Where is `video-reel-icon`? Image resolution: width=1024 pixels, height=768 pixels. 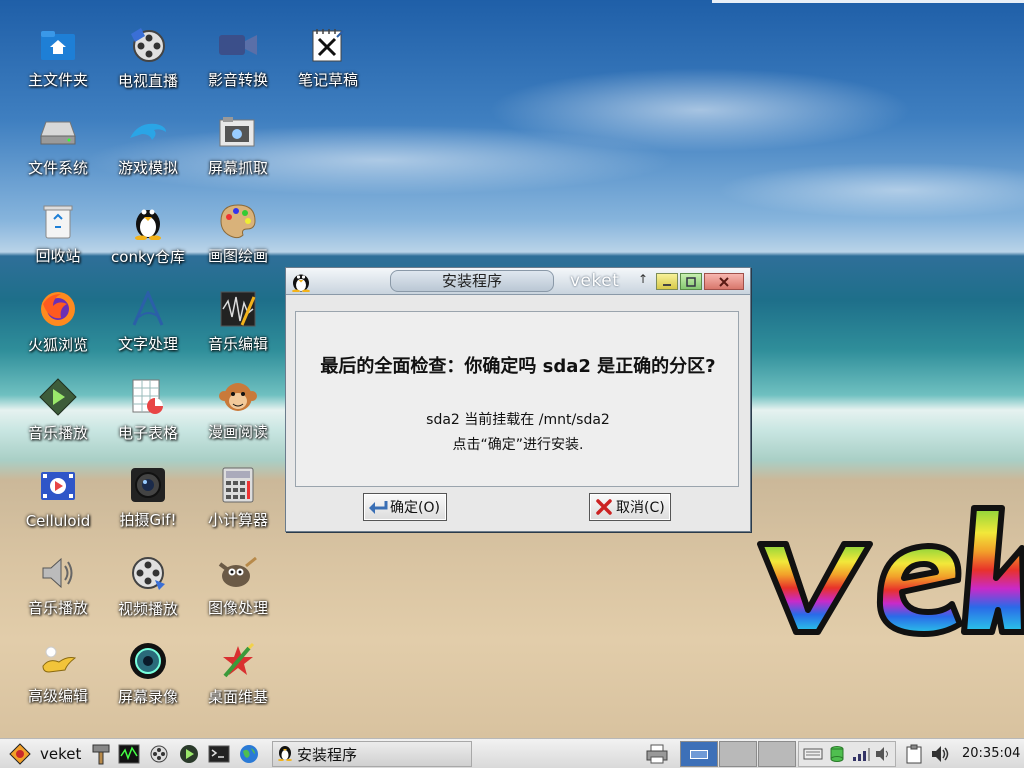 video-reel-icon is located at coordinates (159, 754).